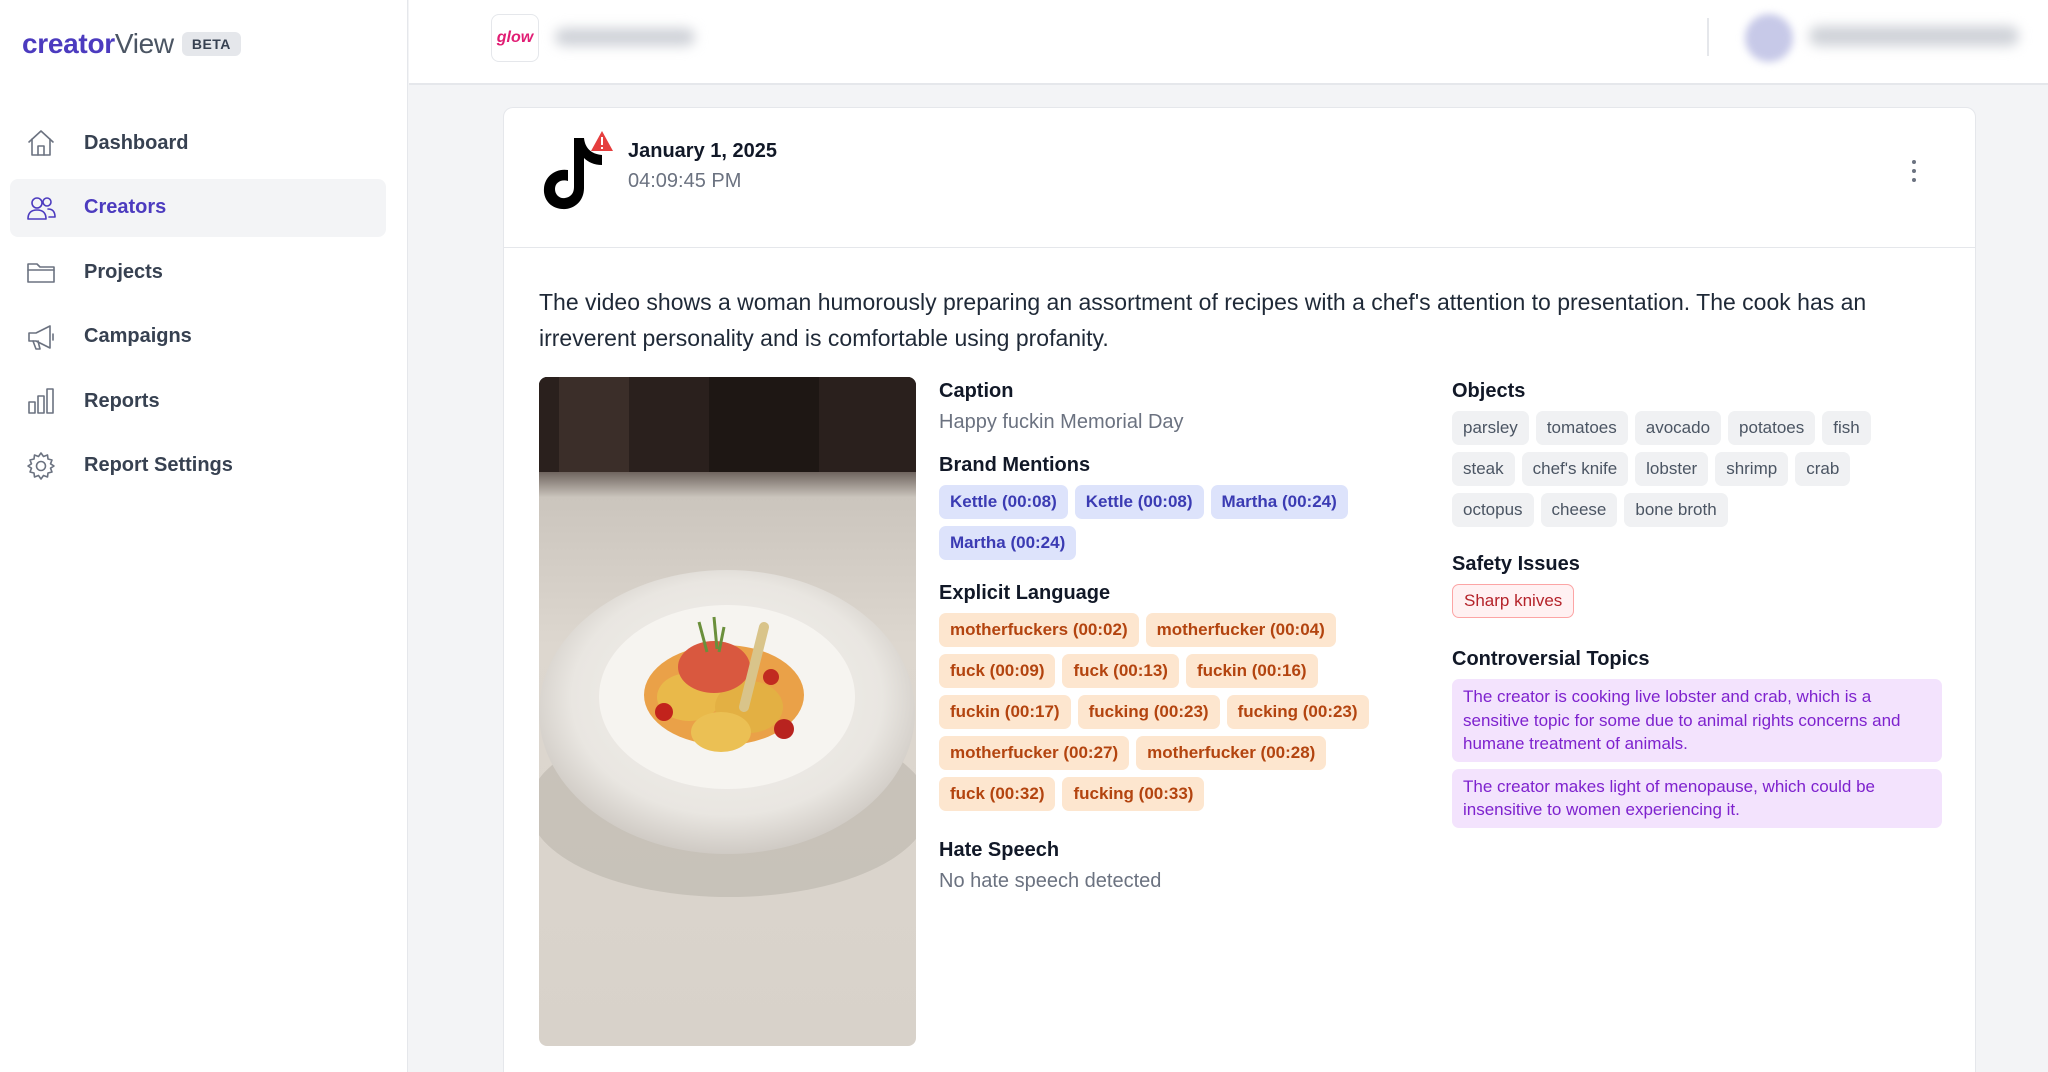  Describe the element at coordinates (1240, 630) in the screenshot. I see `explicit-term-tag: motherfucker (00:04)` at that location.